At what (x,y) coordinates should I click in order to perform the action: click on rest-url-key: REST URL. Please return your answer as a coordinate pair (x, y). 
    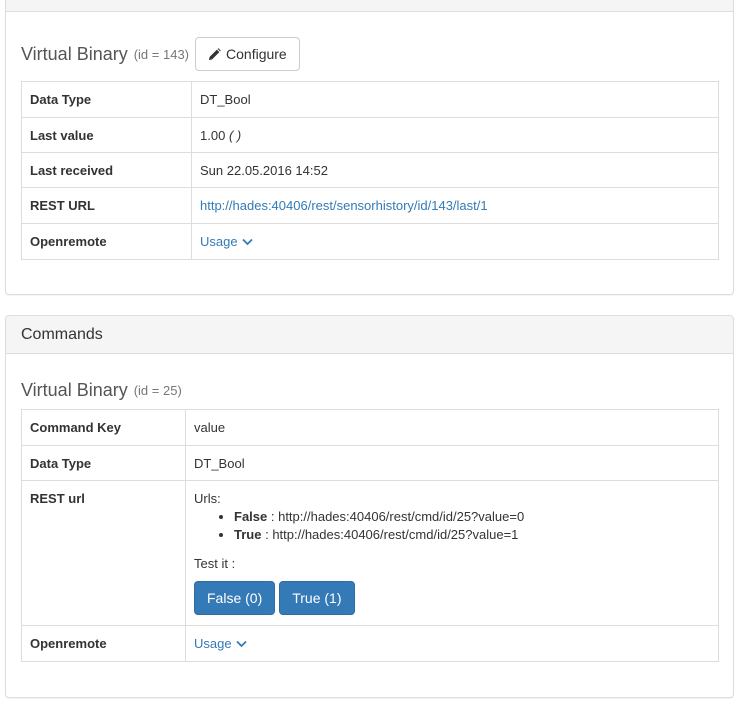
    Looking at the image, I should click on (106, 205).